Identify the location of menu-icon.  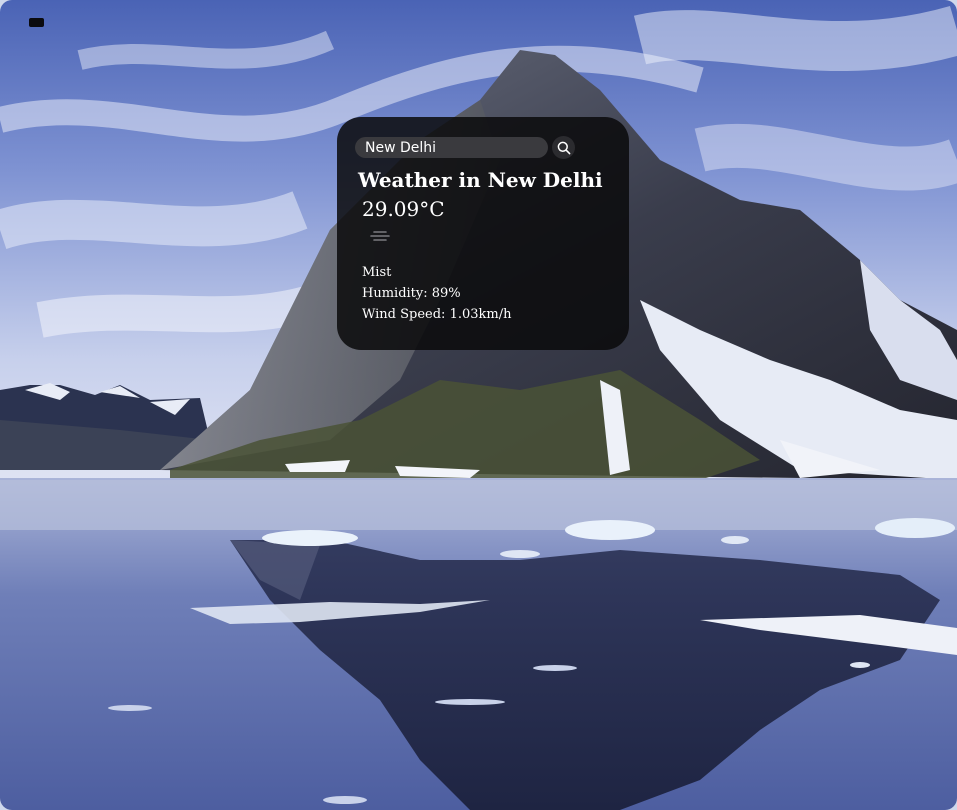
(36, 22).